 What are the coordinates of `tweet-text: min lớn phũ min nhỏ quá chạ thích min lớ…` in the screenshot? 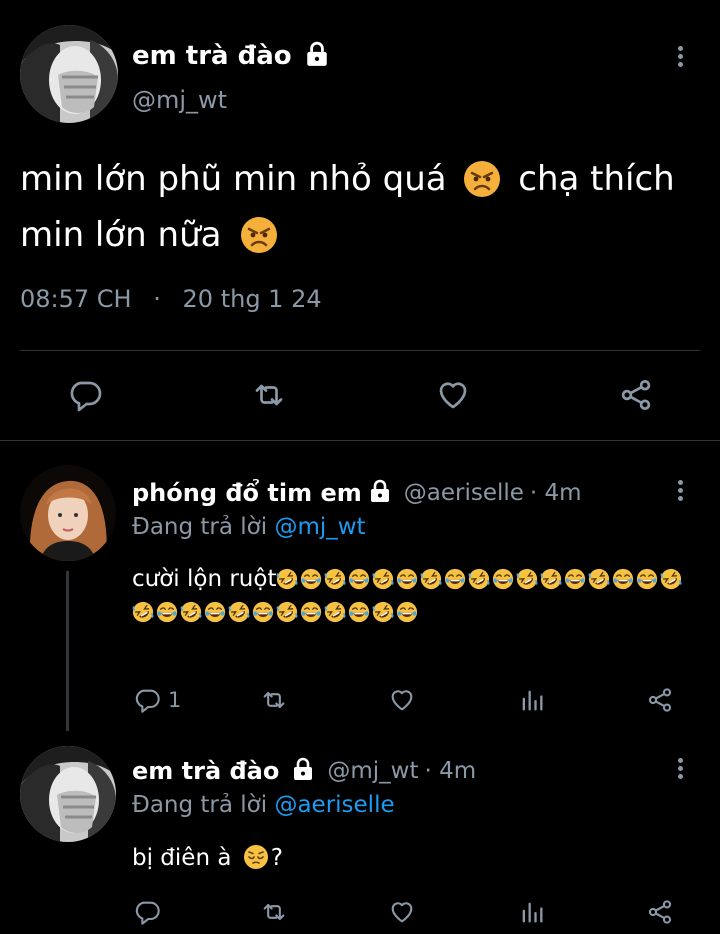 It's located at (360, 207).